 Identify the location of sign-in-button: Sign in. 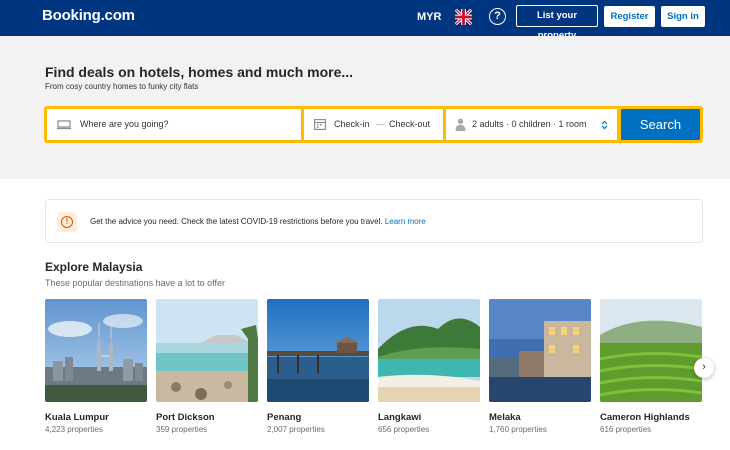
(683, 16).